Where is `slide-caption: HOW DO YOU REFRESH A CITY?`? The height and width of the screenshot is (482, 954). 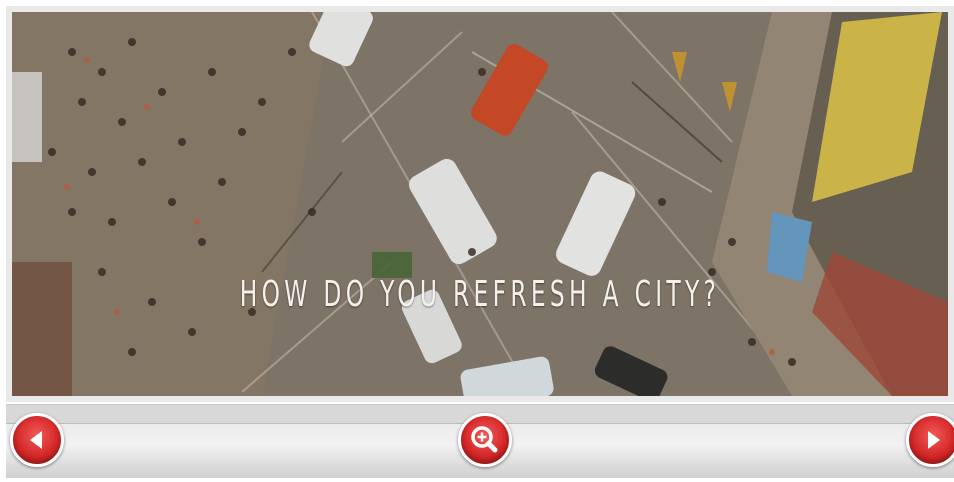
slide-caption: HOW DO YOU REFRESH A CITY? is located at coordinates (480, 294).